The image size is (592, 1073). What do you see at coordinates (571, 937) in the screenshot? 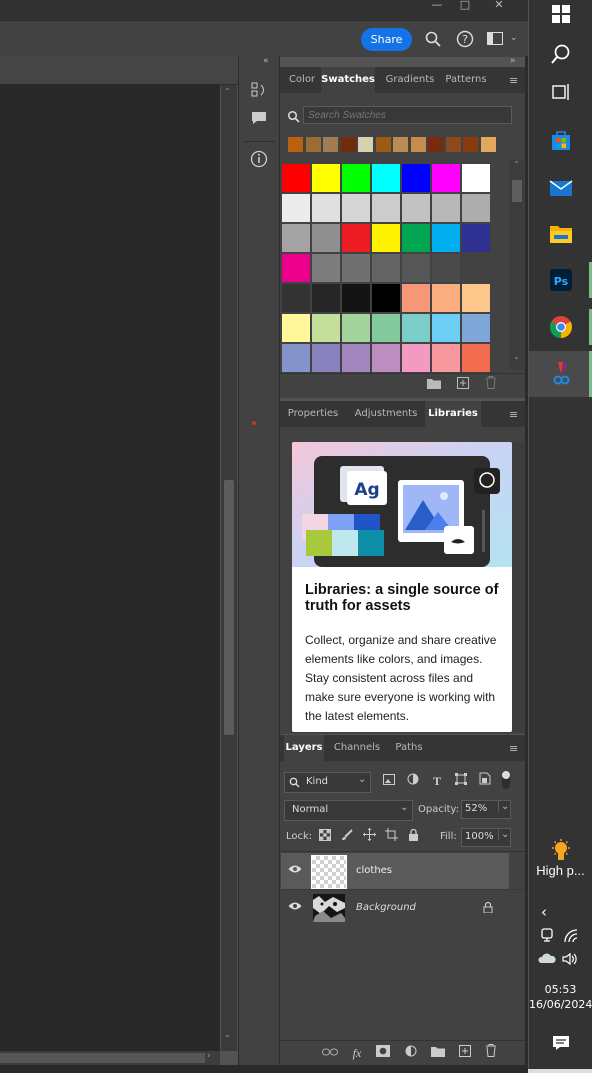
I see `wifi-icon` at bounding box center [571, 937].